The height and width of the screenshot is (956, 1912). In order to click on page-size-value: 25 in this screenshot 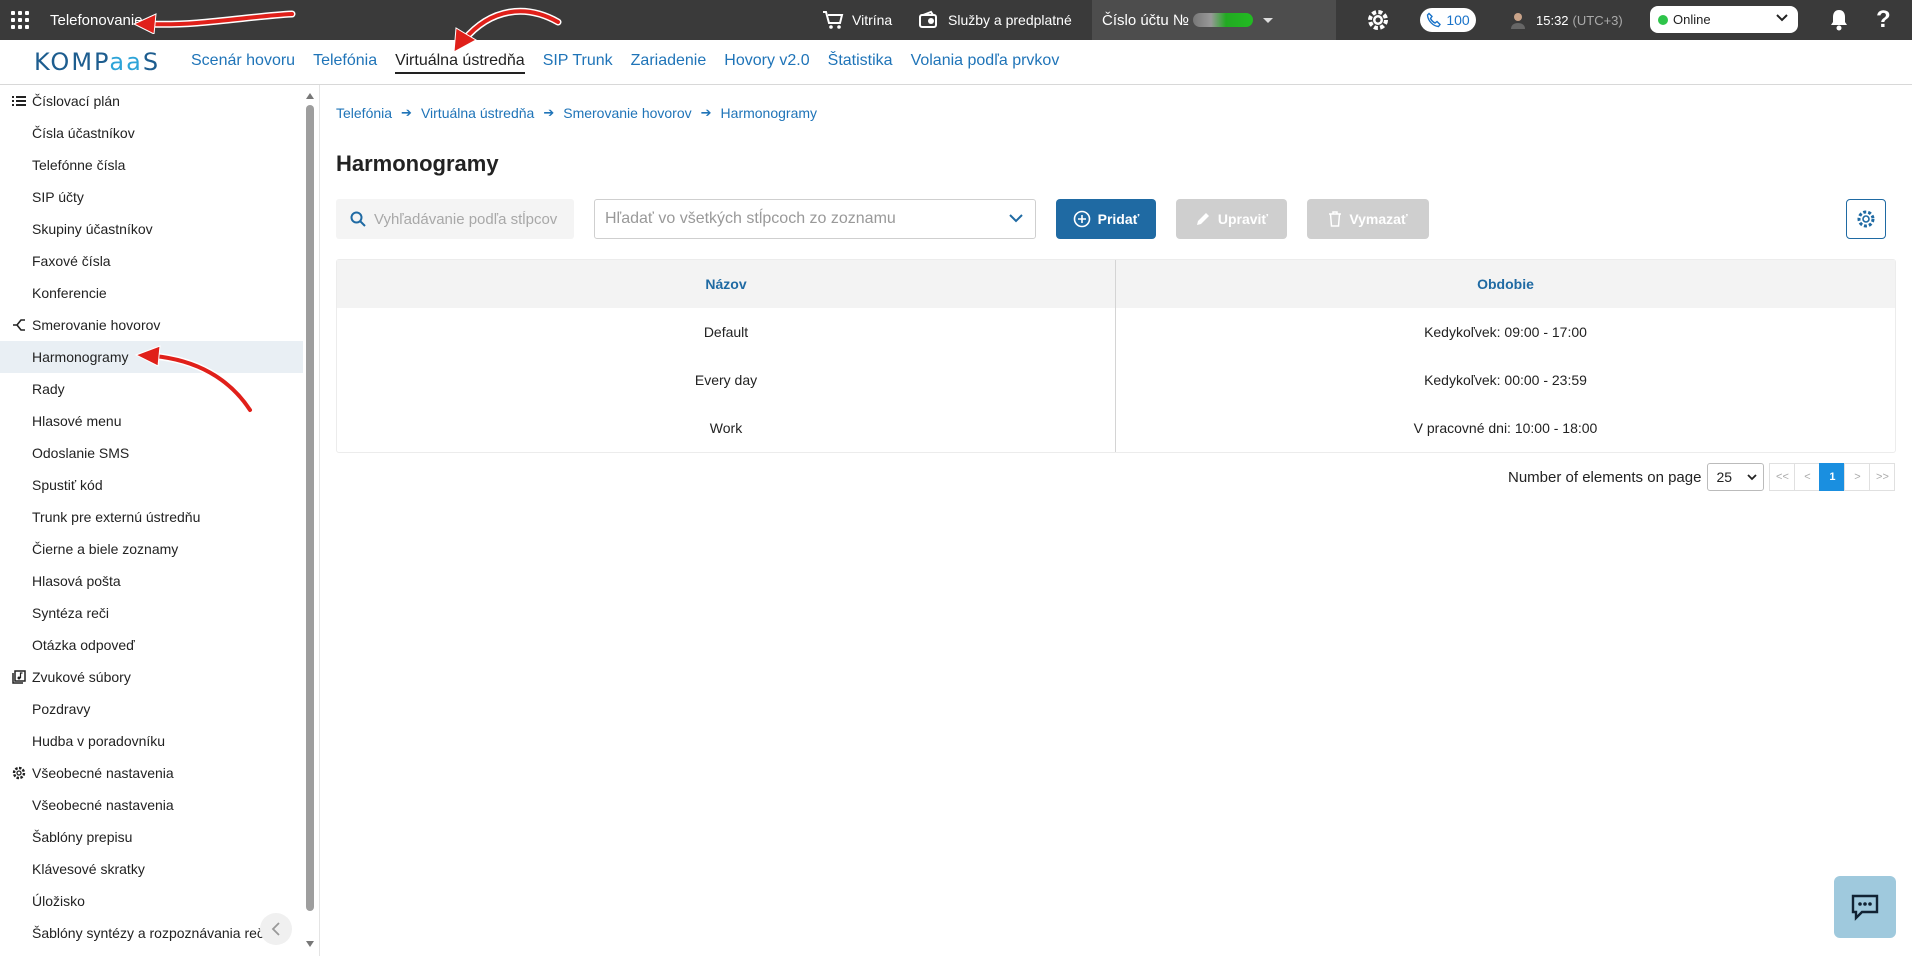, I will do `click(1724, 477)`.